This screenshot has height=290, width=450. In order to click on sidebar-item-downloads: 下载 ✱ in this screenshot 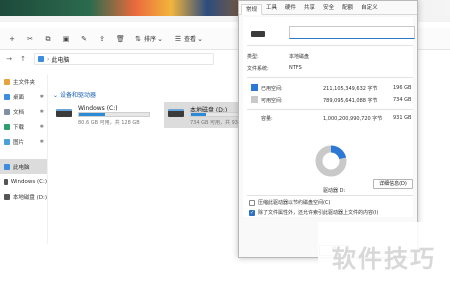, I will do `click(23, 126)`.